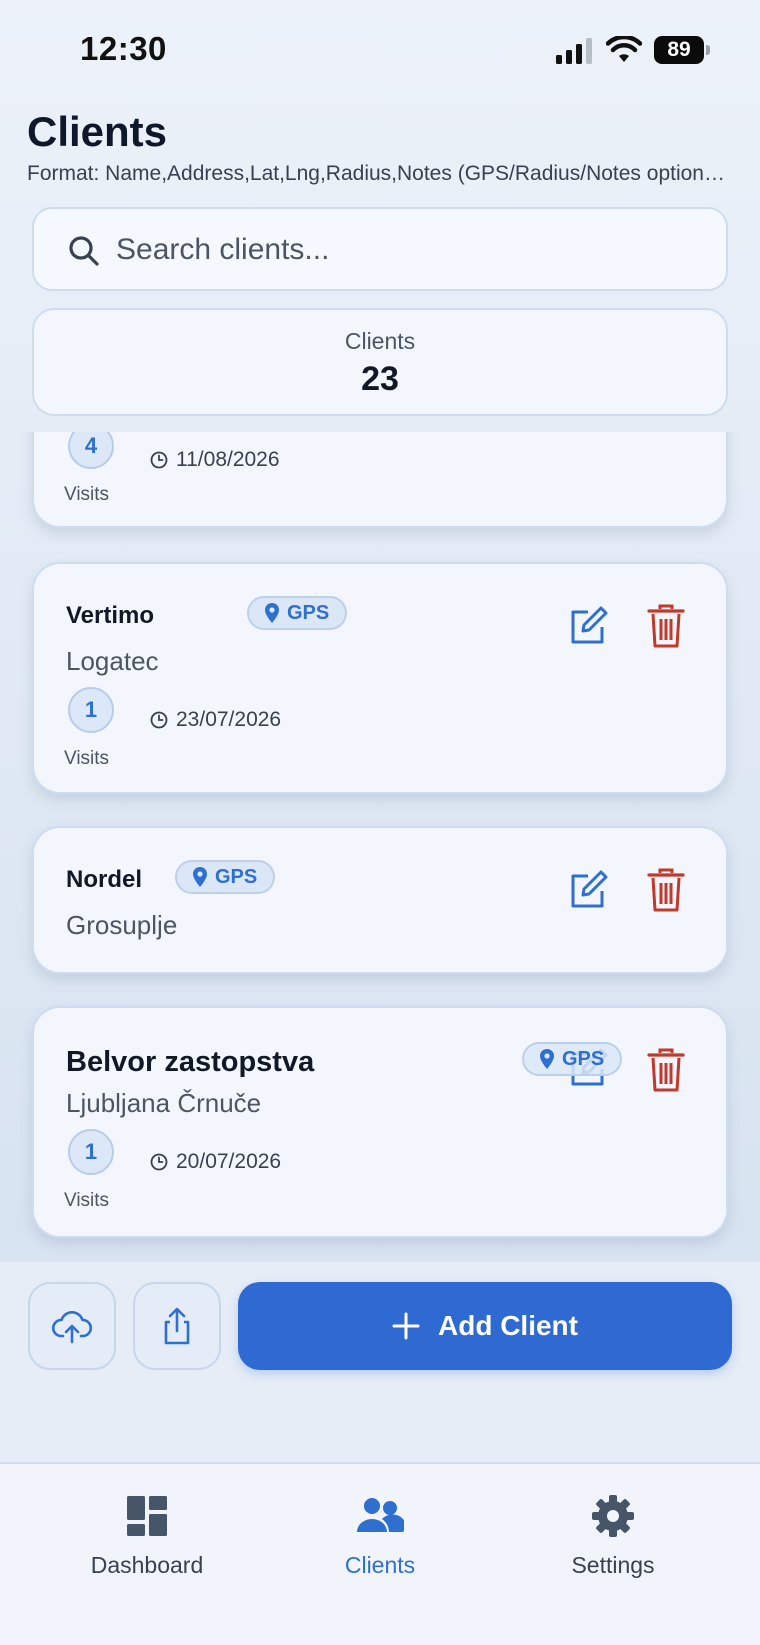 The width and height of the screenshot is (760, 1645). I want to click on tab-dashboard: Dashboard, so click(147, 1536).